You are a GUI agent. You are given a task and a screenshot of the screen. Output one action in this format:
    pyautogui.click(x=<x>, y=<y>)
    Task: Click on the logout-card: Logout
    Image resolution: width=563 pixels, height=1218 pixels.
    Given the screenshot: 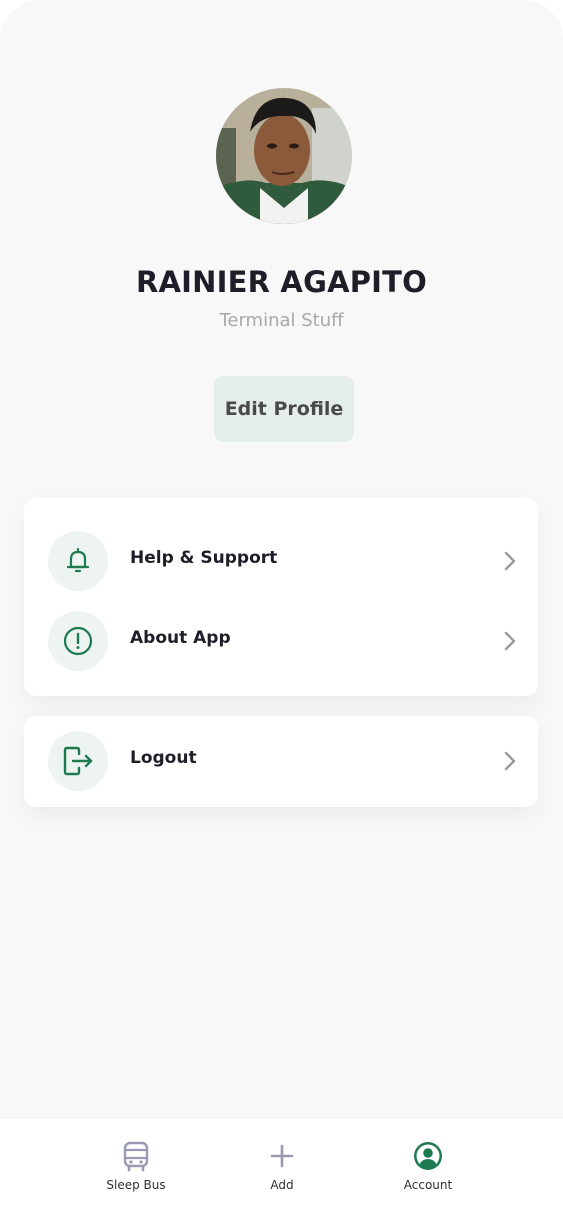 What is the action you would take?
    pyautogui.click(x=281, y=761)
    